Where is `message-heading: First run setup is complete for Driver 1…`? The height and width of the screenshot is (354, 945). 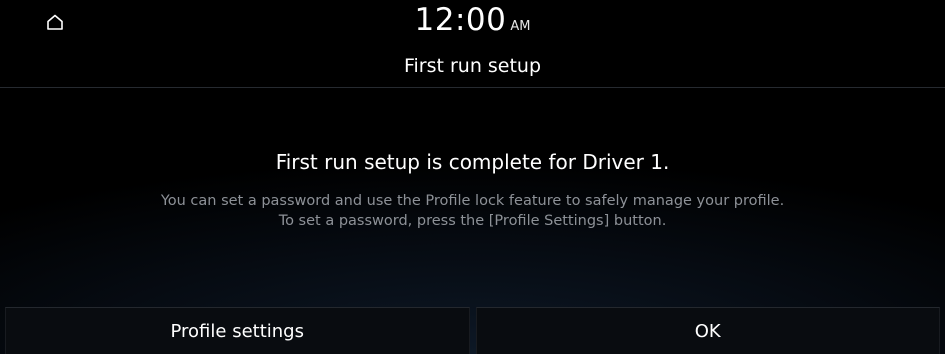
message-heading: First run setup is complete for Driver 1… is located at coordinates (472, 162).